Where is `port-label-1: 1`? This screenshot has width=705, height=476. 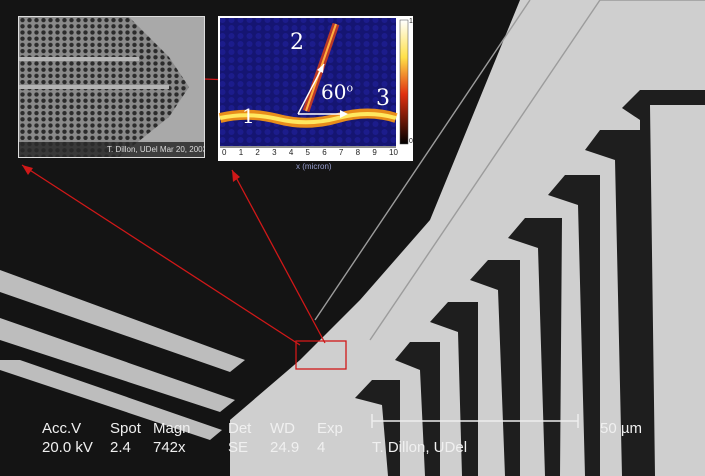 port-label-1: 1 is located at coordinates (248, 116).